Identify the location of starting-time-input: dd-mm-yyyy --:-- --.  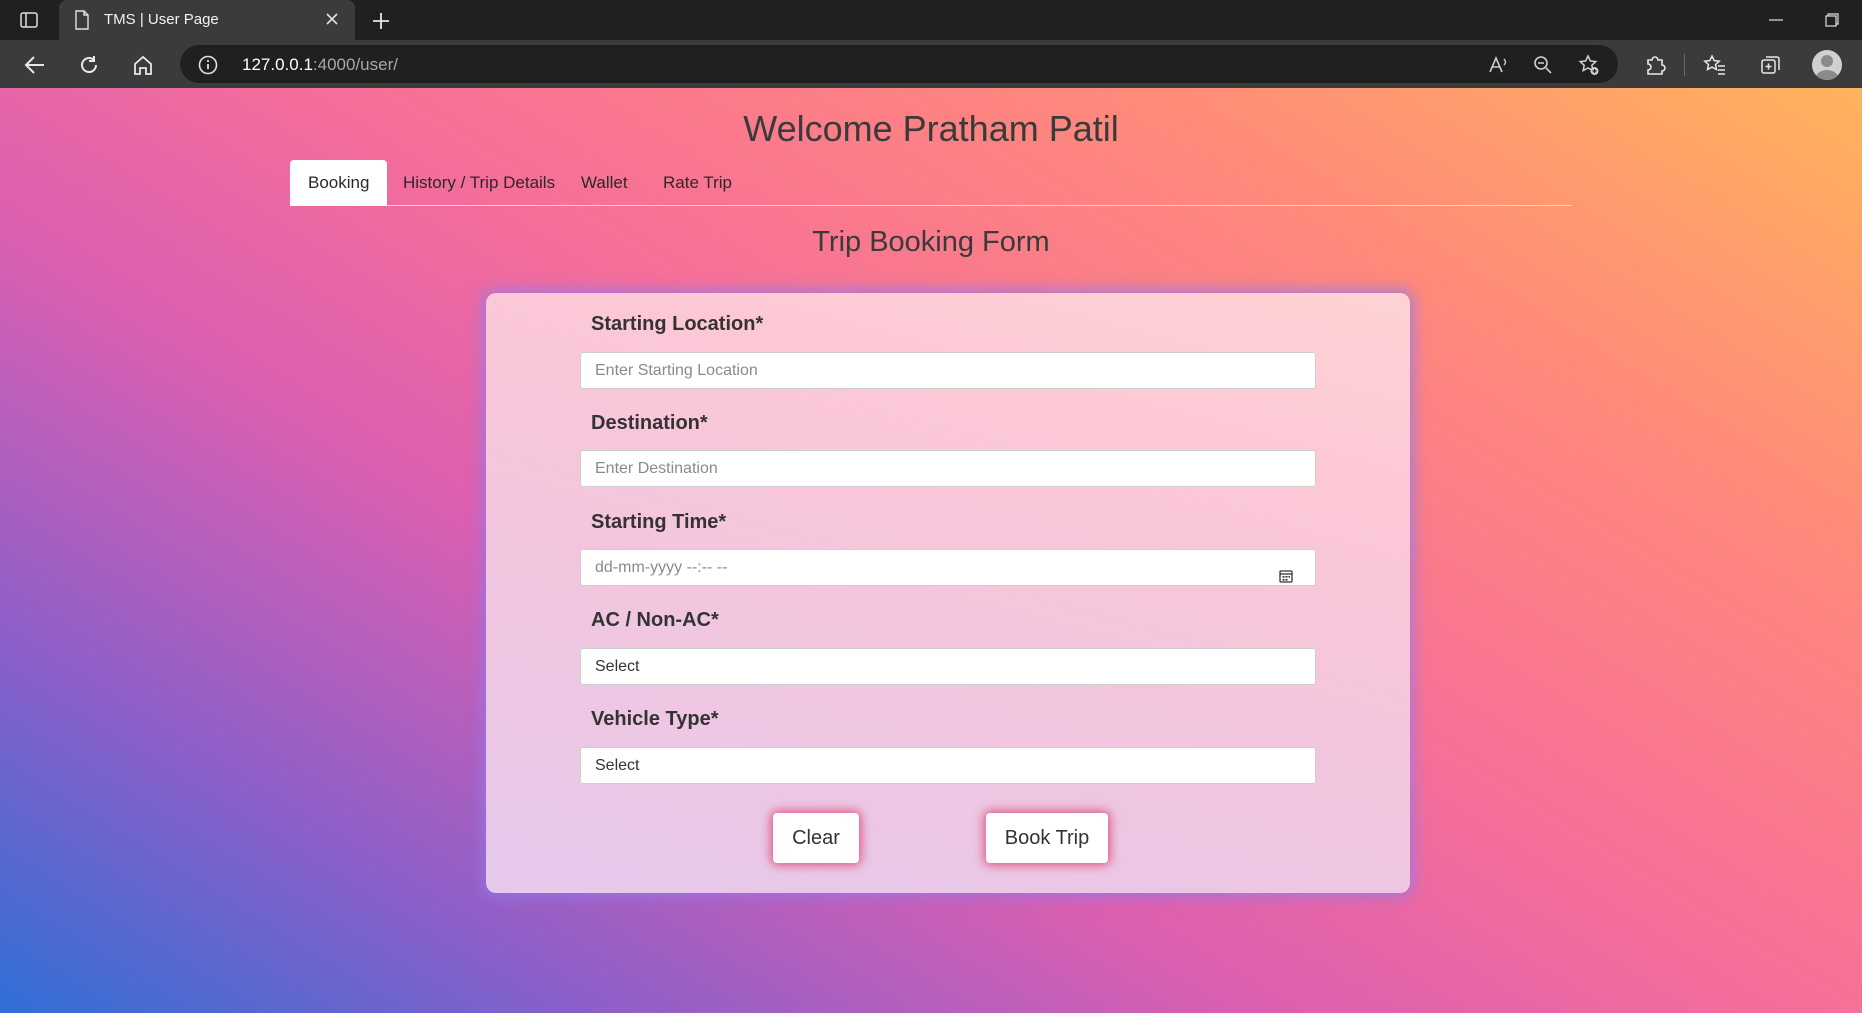
(948, 567).